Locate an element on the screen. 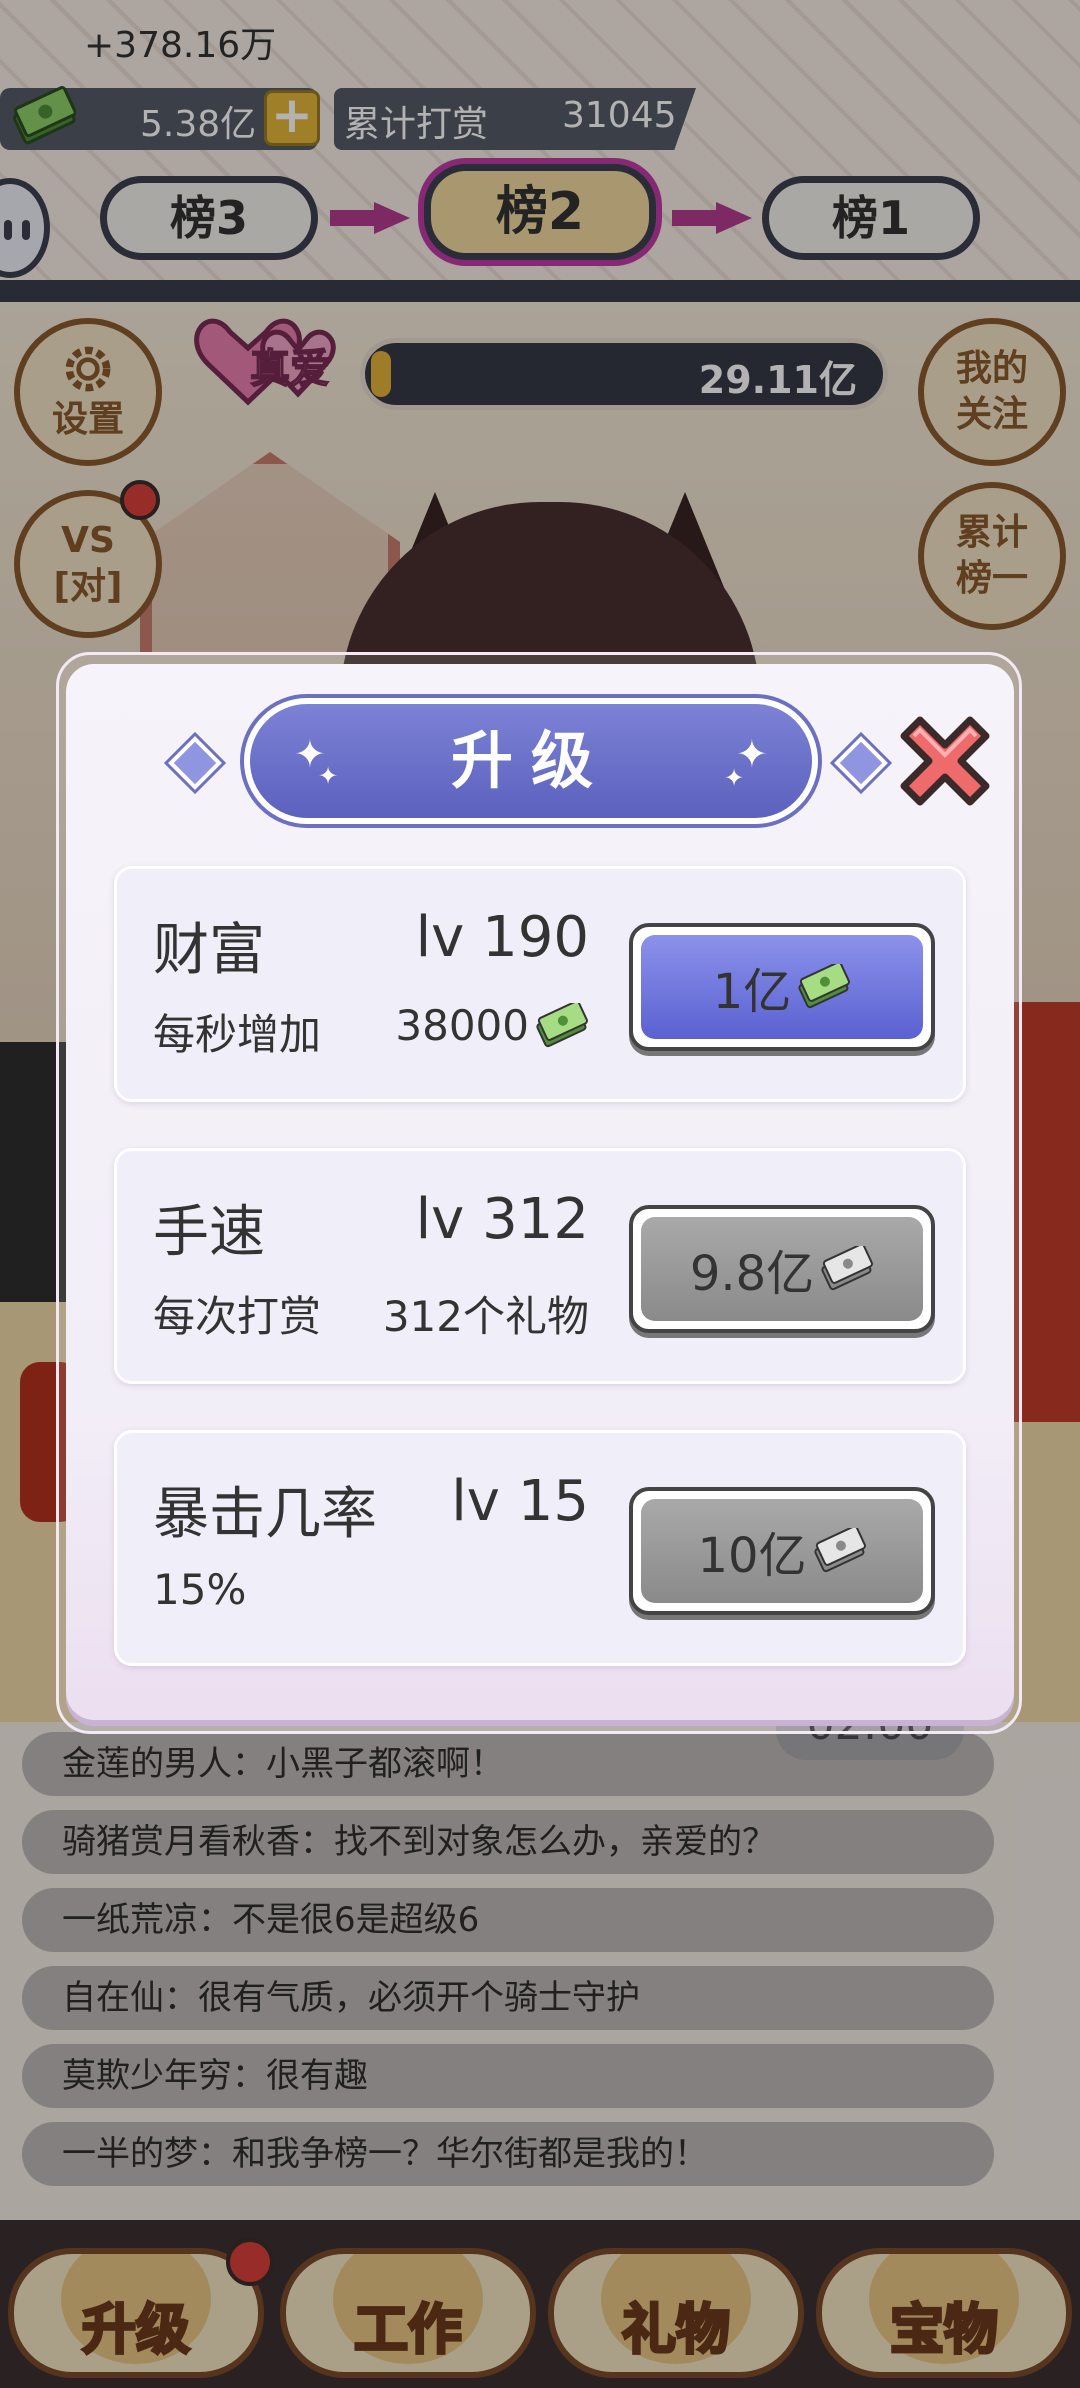  upgrade-button-face: 9.8亿 is located at coordinates (782, 1269).